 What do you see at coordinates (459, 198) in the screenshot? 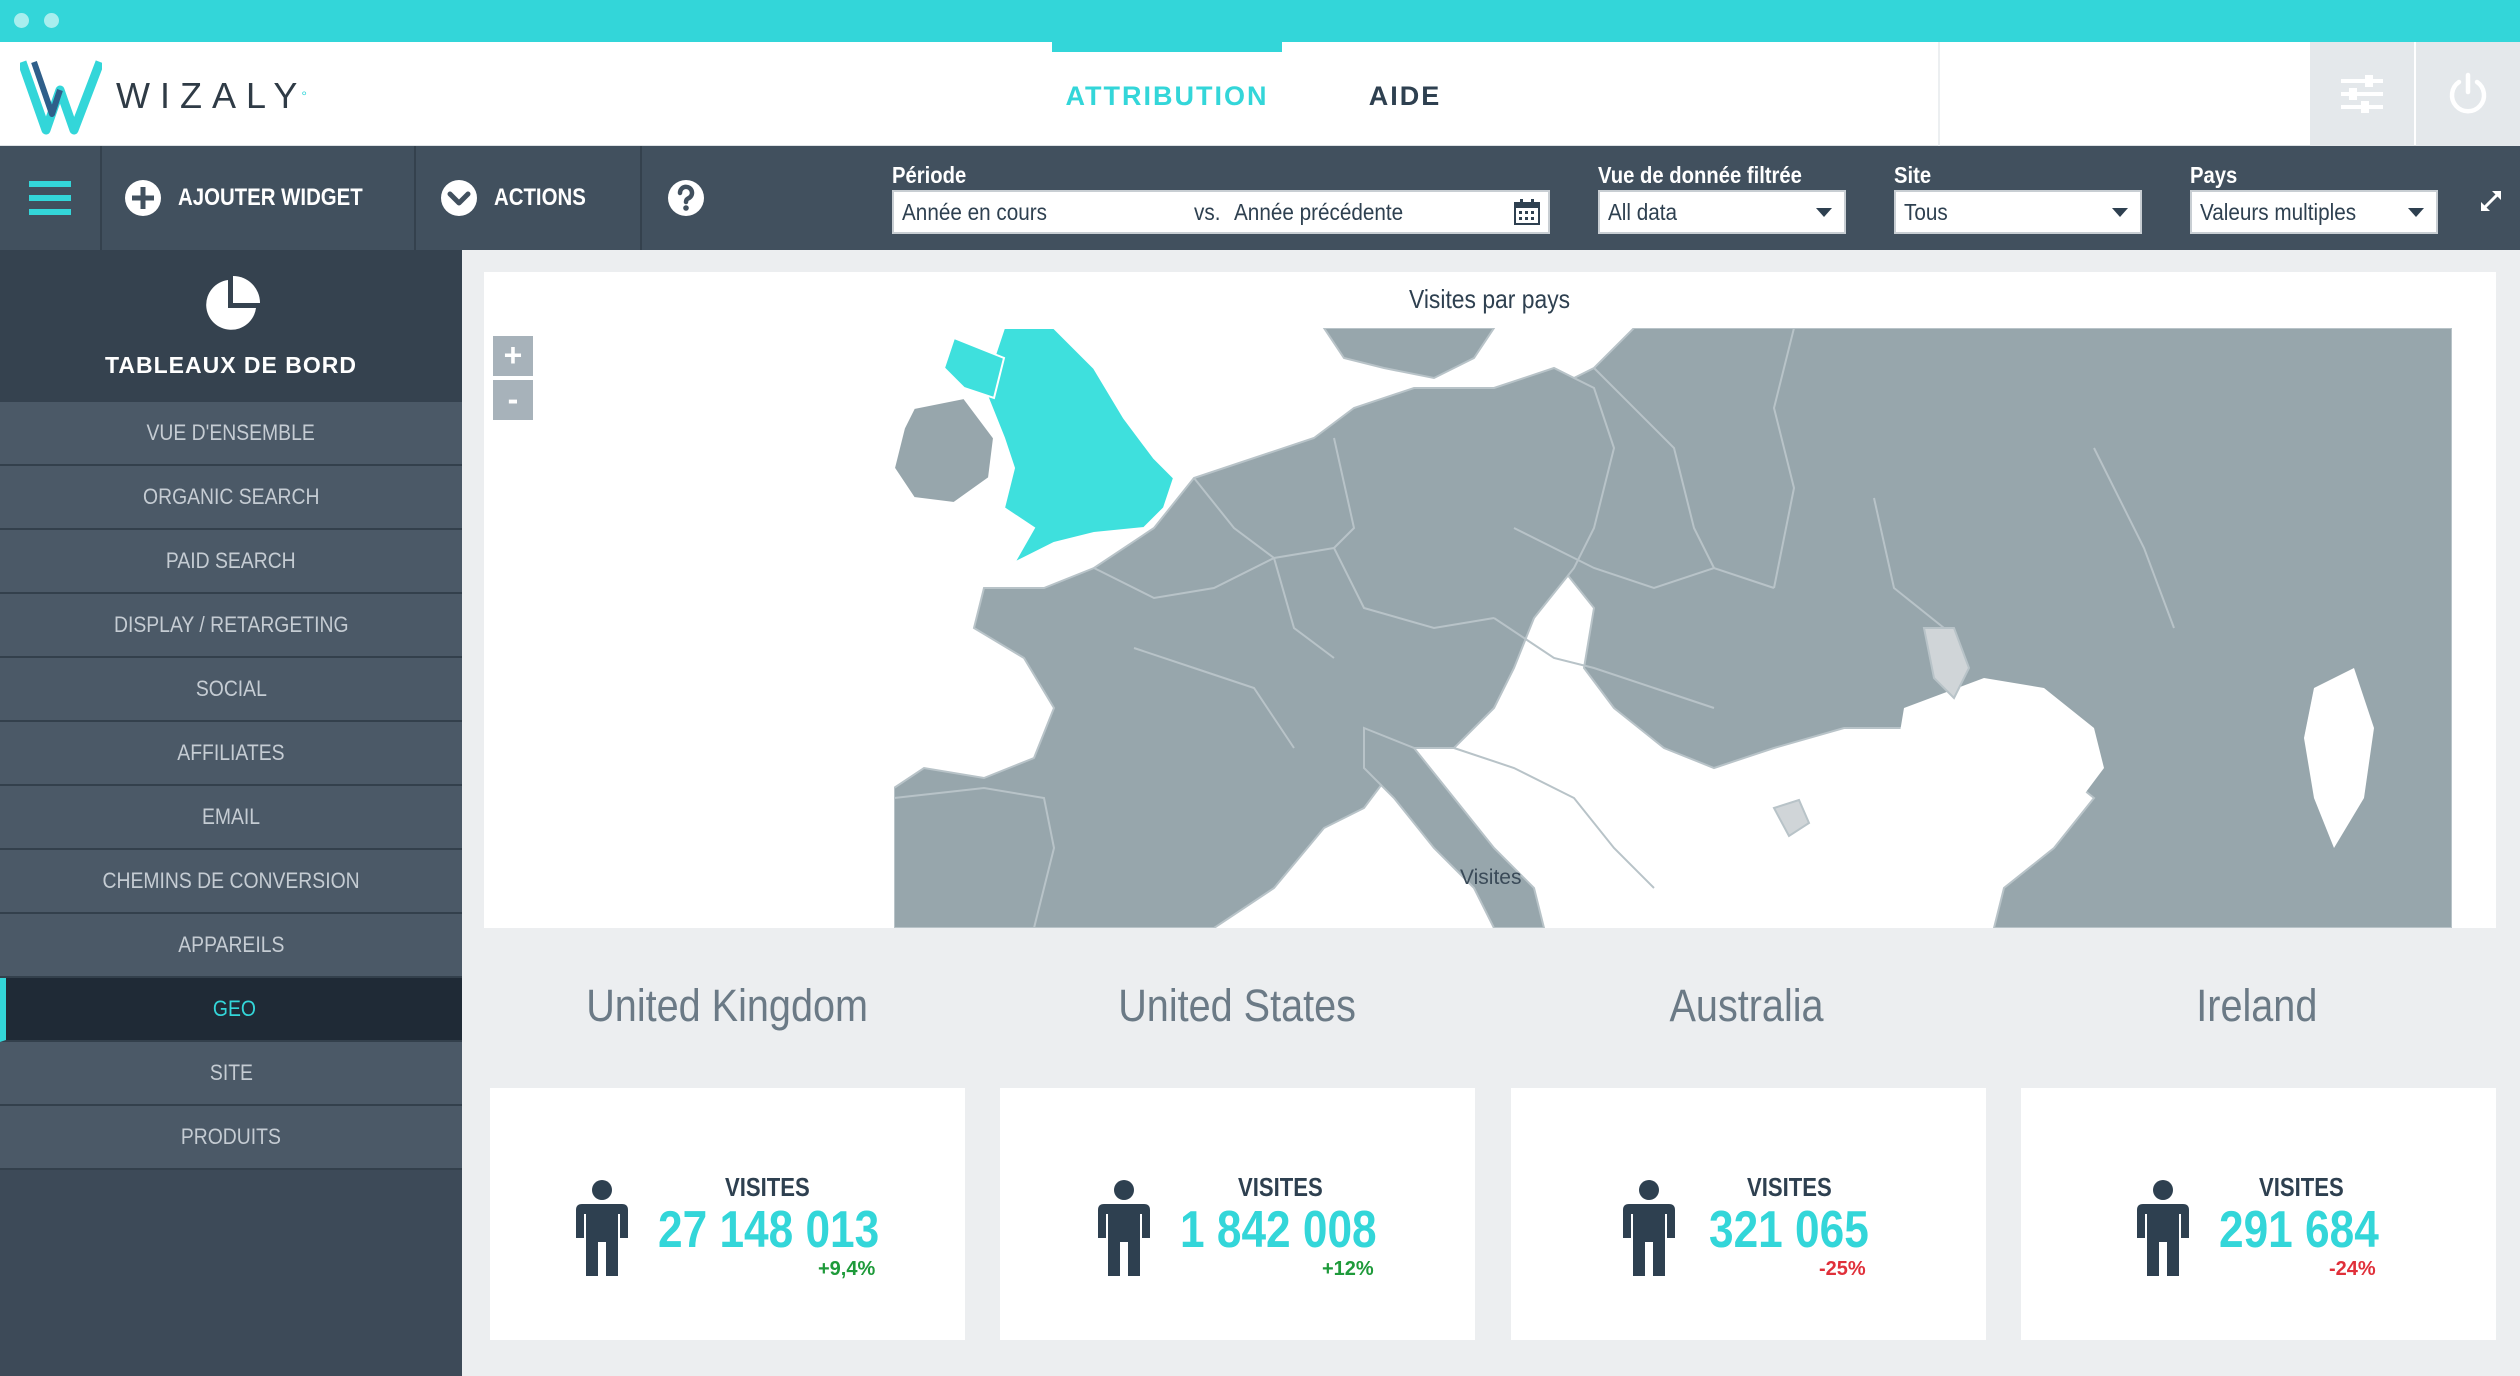
I see `chevron-down-circle-icon` at bounding box center [459, 198].